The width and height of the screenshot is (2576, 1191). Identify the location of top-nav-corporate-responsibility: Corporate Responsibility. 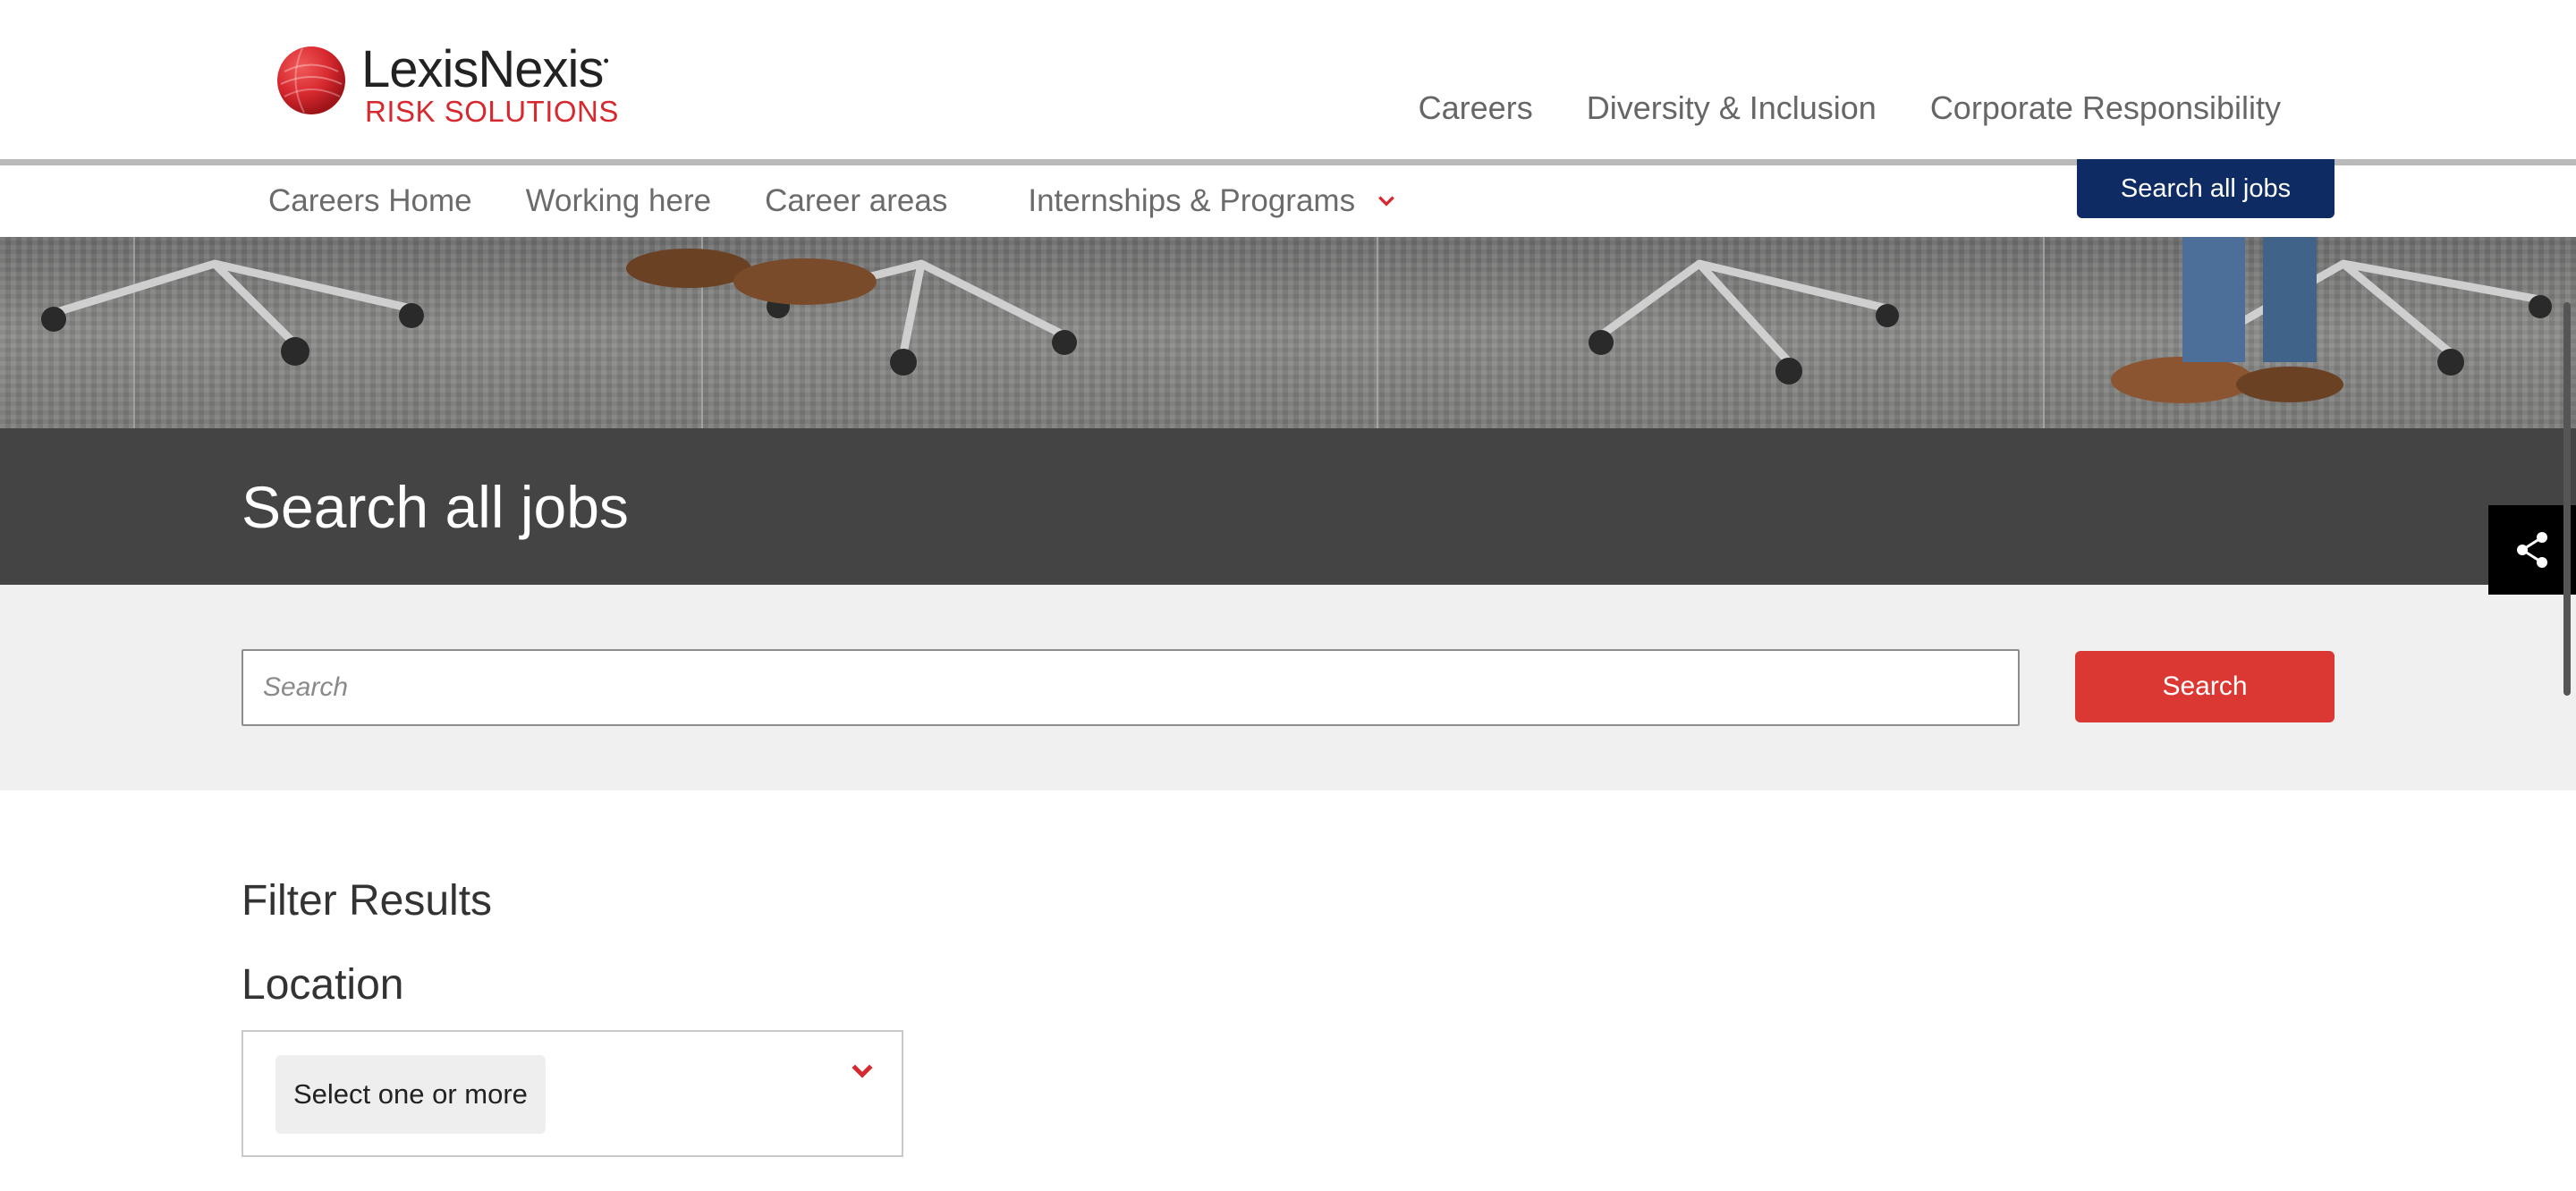
(2105, 108).